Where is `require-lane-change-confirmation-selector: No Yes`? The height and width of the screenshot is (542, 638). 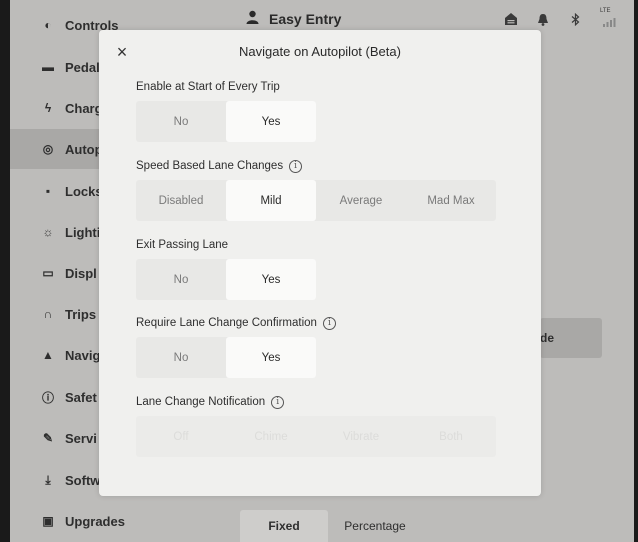 require-lane-change-confirmation-selector: No Yes is located at coordinates (226, 357).